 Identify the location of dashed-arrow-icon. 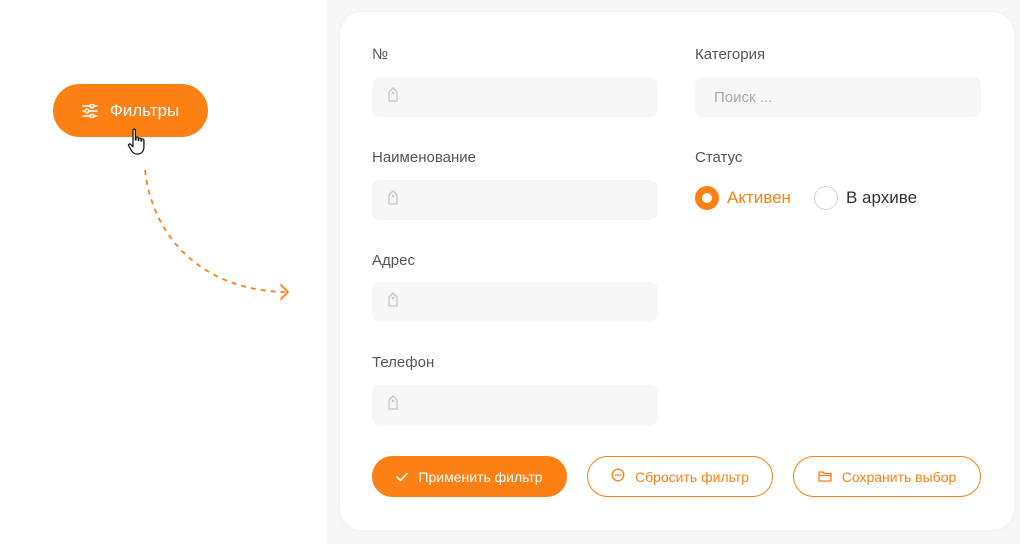
(216, 237).